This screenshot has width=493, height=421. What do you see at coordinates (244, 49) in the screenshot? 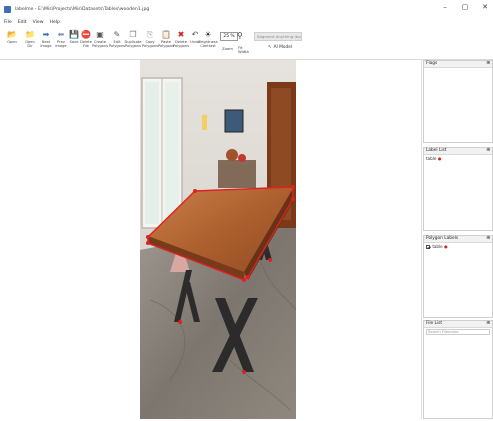
I see `fit-width-label: Fit Width` at bounding box center [244, 49].